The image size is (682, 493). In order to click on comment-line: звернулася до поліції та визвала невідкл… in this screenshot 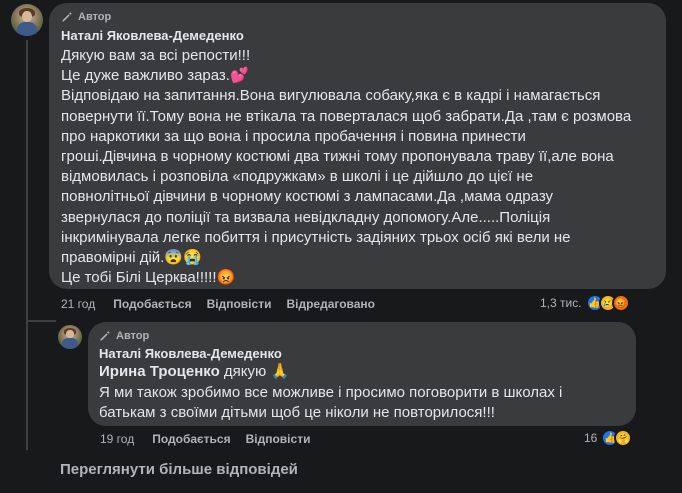, I will do `click(306, 217)`.